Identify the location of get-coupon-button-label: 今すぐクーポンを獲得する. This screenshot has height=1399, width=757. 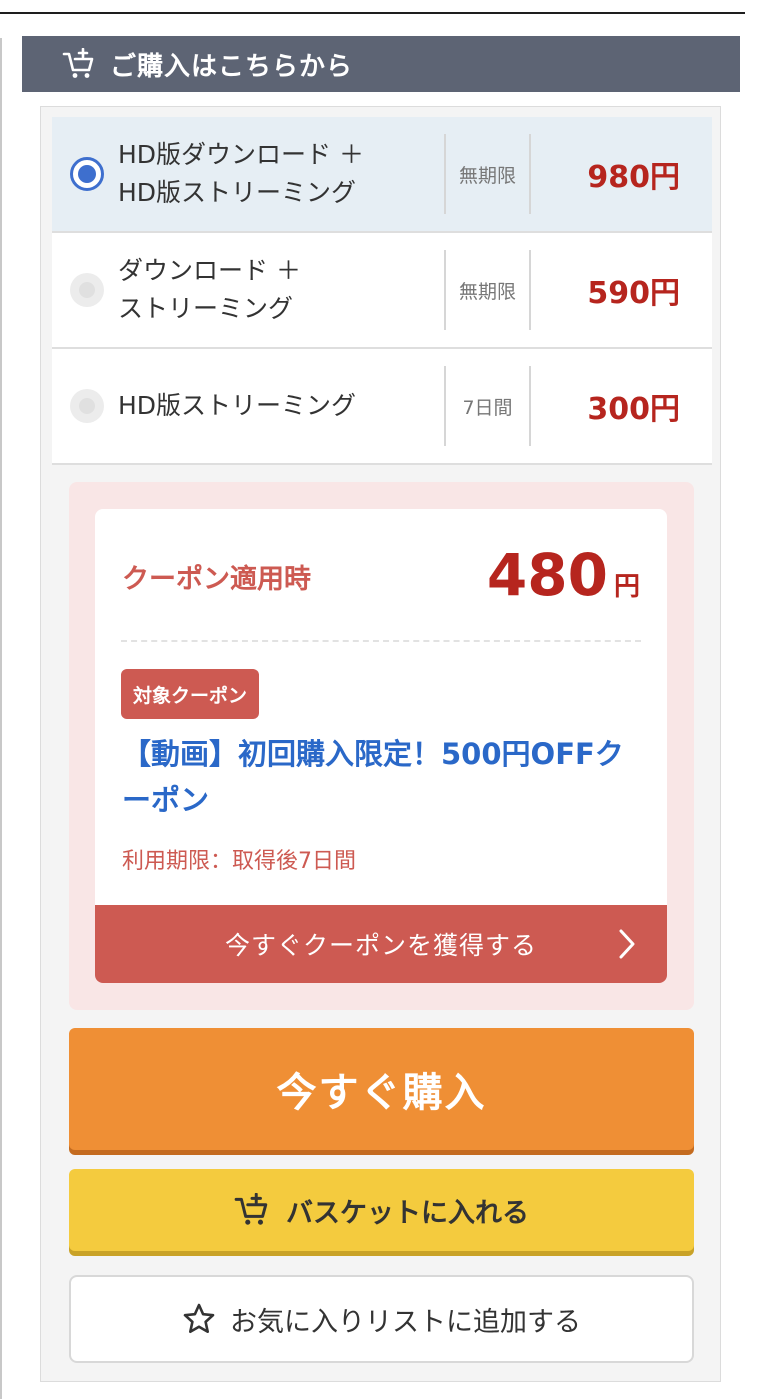
(380, 945).